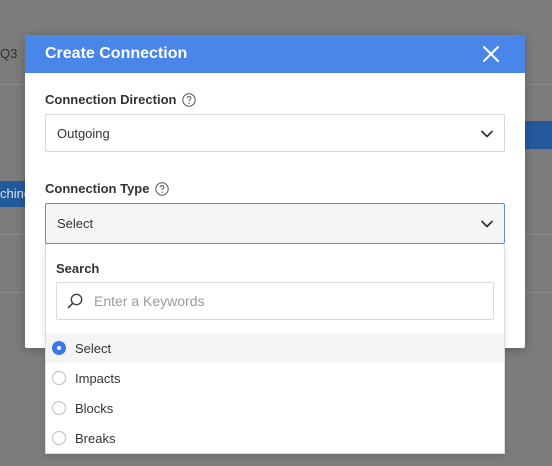 This screenshot has height=466, width=552. I want to click on option-label: Breaks, so click(95, 438).